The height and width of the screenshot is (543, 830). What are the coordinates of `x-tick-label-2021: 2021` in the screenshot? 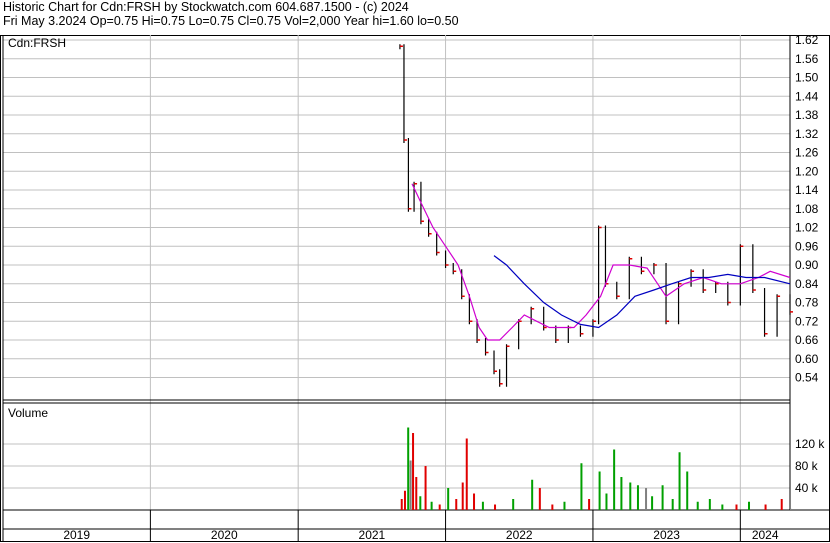 It's located at (372, 535).